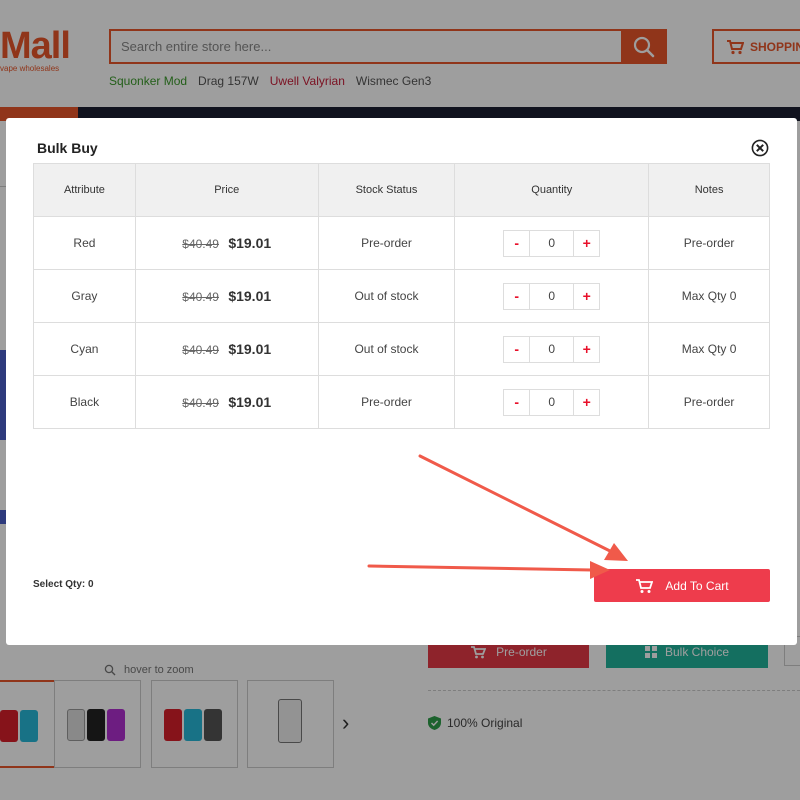 The image size is (800, 800). Describe the element at coordinates (709, 190) in the screenshot. I see `column-header: Notes` at that location.